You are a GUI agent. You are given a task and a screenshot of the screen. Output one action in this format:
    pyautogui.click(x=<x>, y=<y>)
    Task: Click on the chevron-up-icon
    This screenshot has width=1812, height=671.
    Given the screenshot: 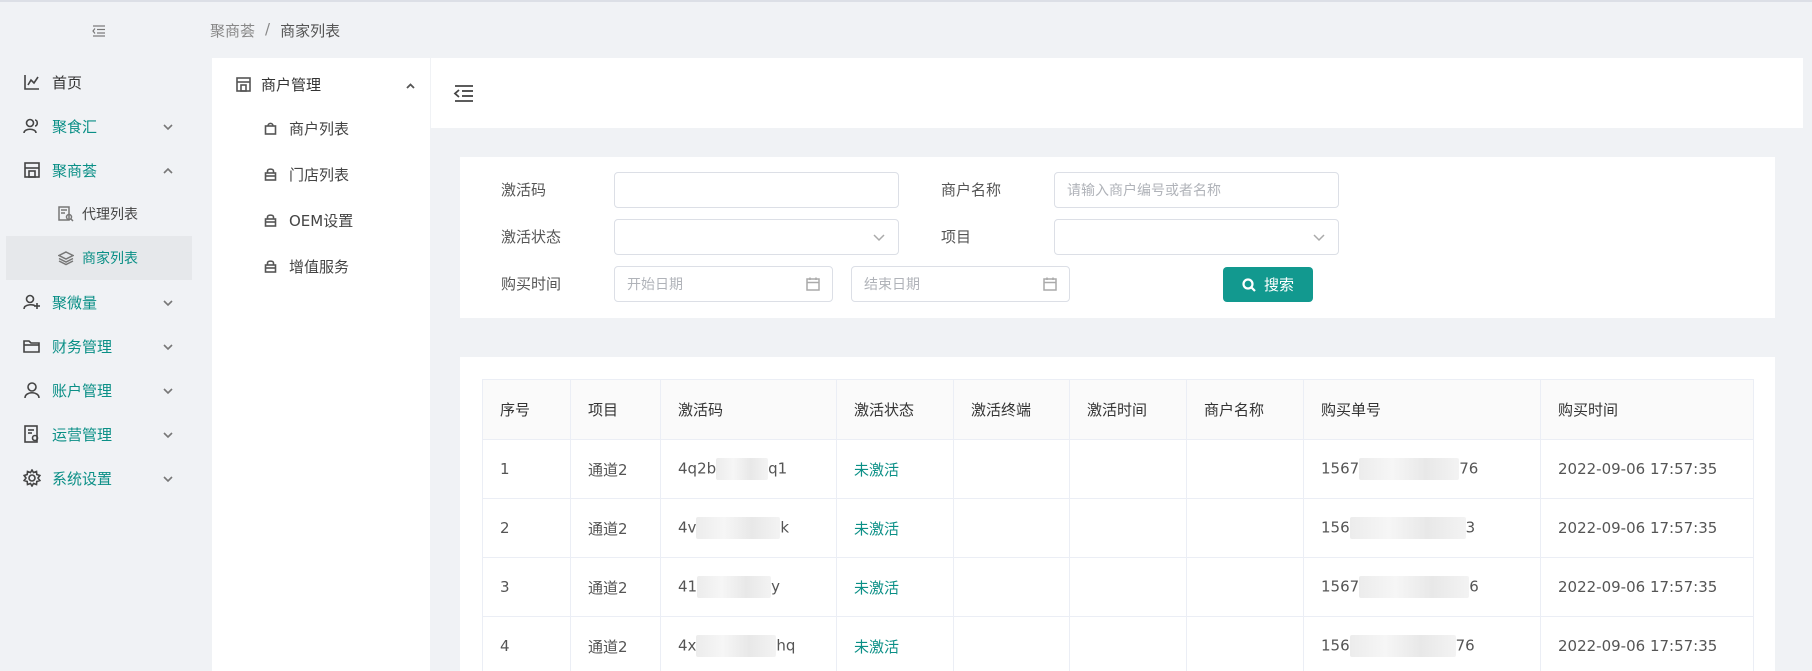 What is the action you would take?
    pyautogui.click(x=410, y=87)
    